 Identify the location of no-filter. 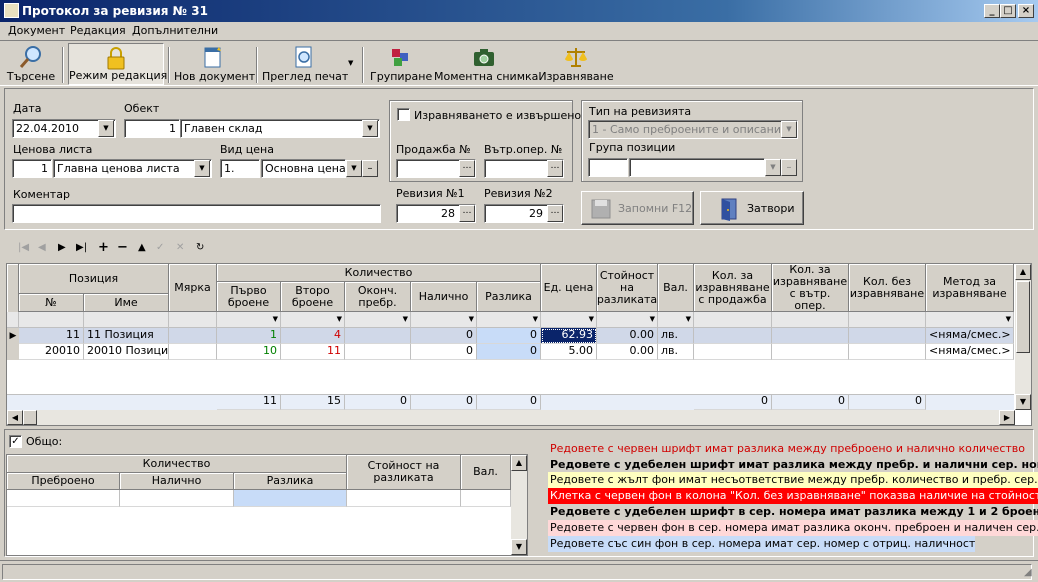
(51, 320).